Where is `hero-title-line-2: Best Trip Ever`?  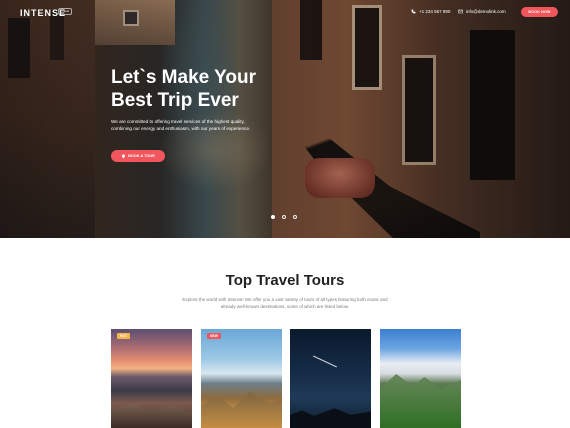
hero-title-line-2: Best Trip Ever is located at coordinates (175, 100).